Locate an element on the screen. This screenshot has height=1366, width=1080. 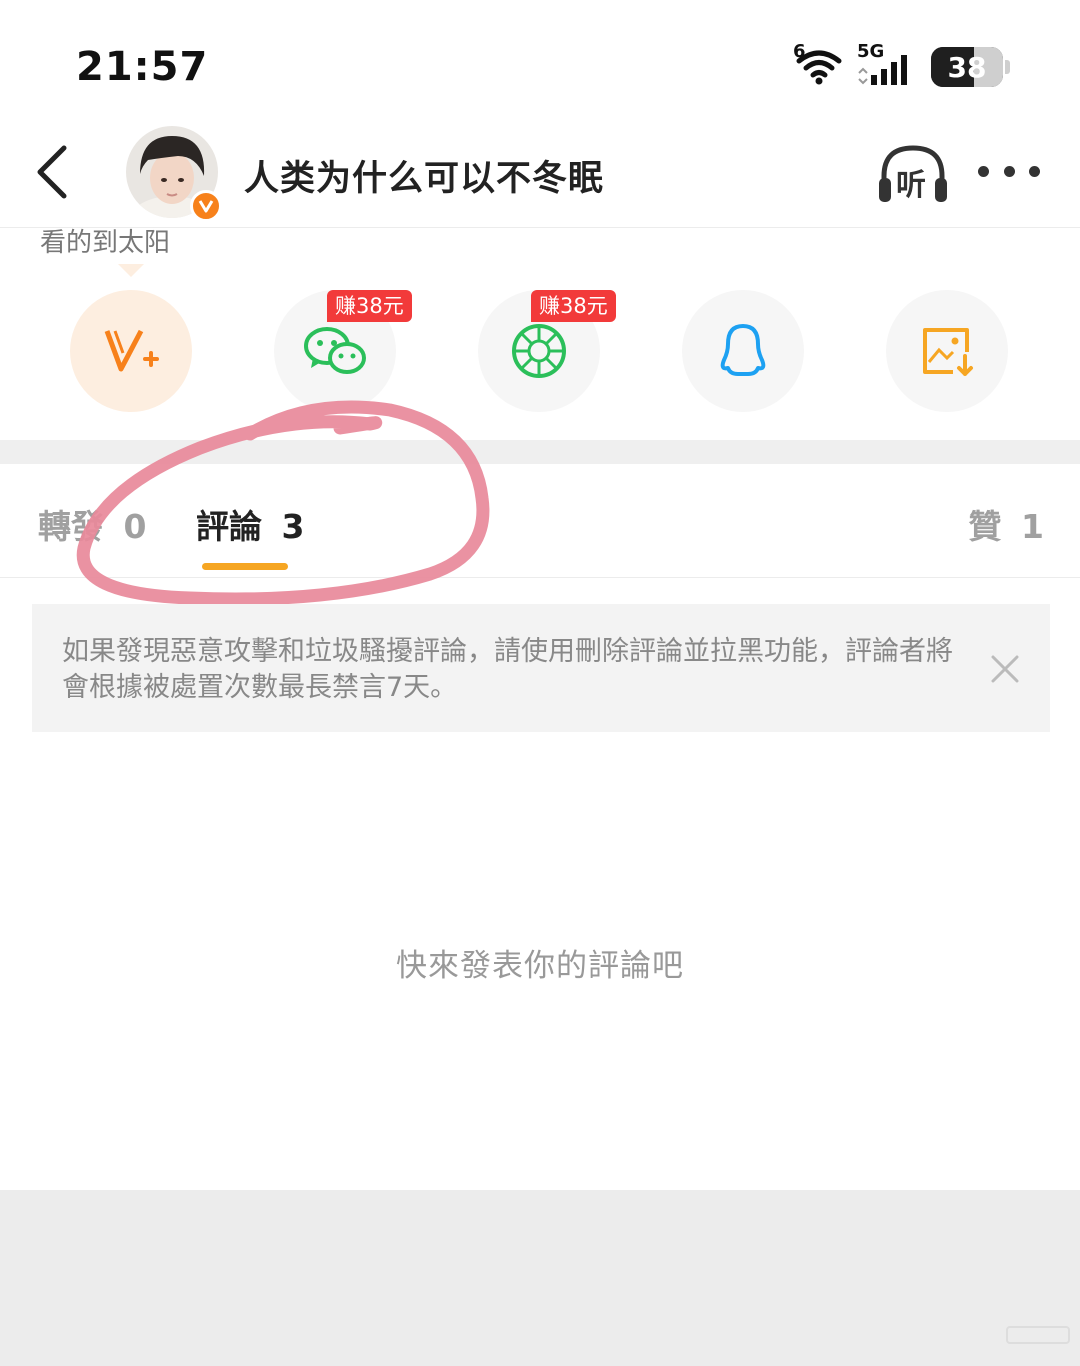
tab-like: 贊 1 is located at coordinates (1006, 524).